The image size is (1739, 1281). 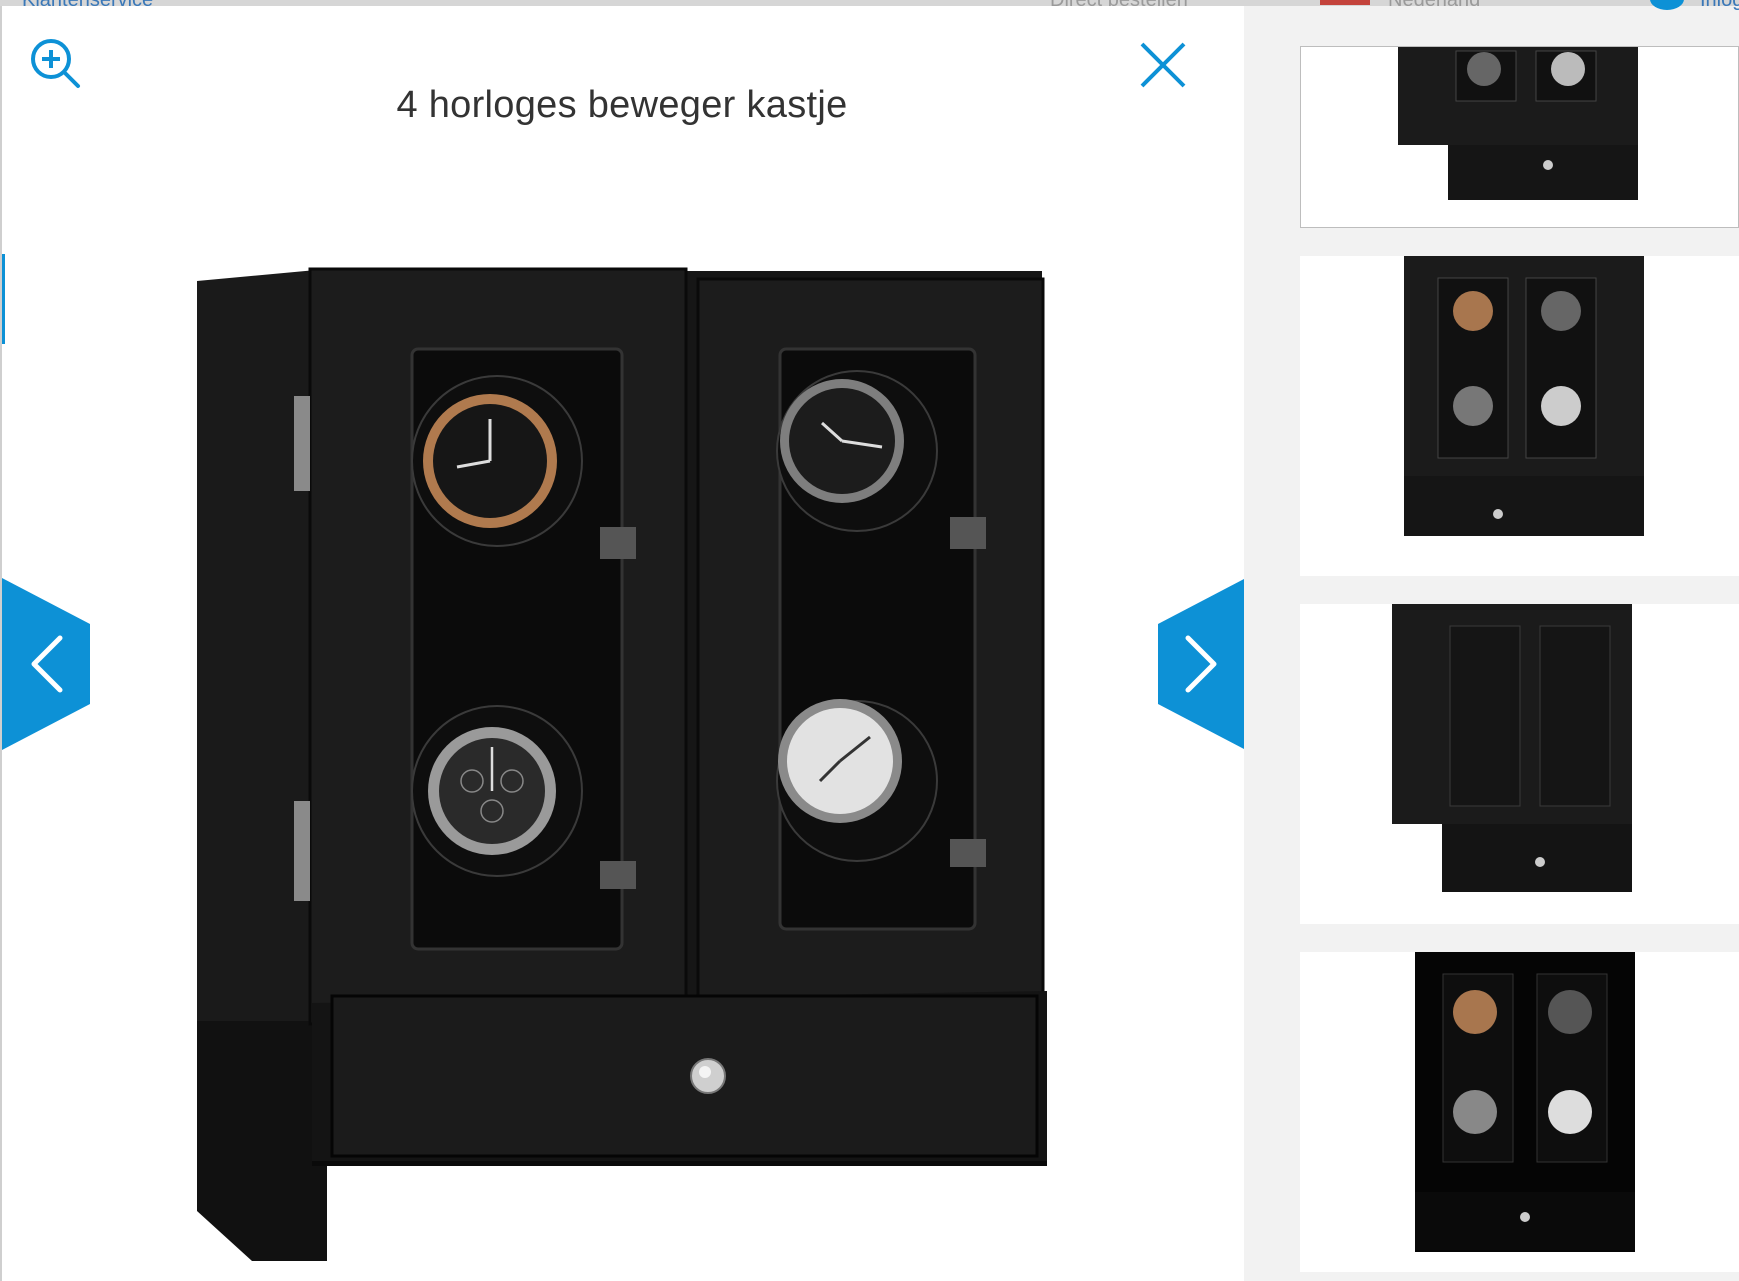 What do you see at coordinates (622, 105) in the screenshot?
I see `image-title: 4 horloges beweger kastje` at bounding box center [622, 105].